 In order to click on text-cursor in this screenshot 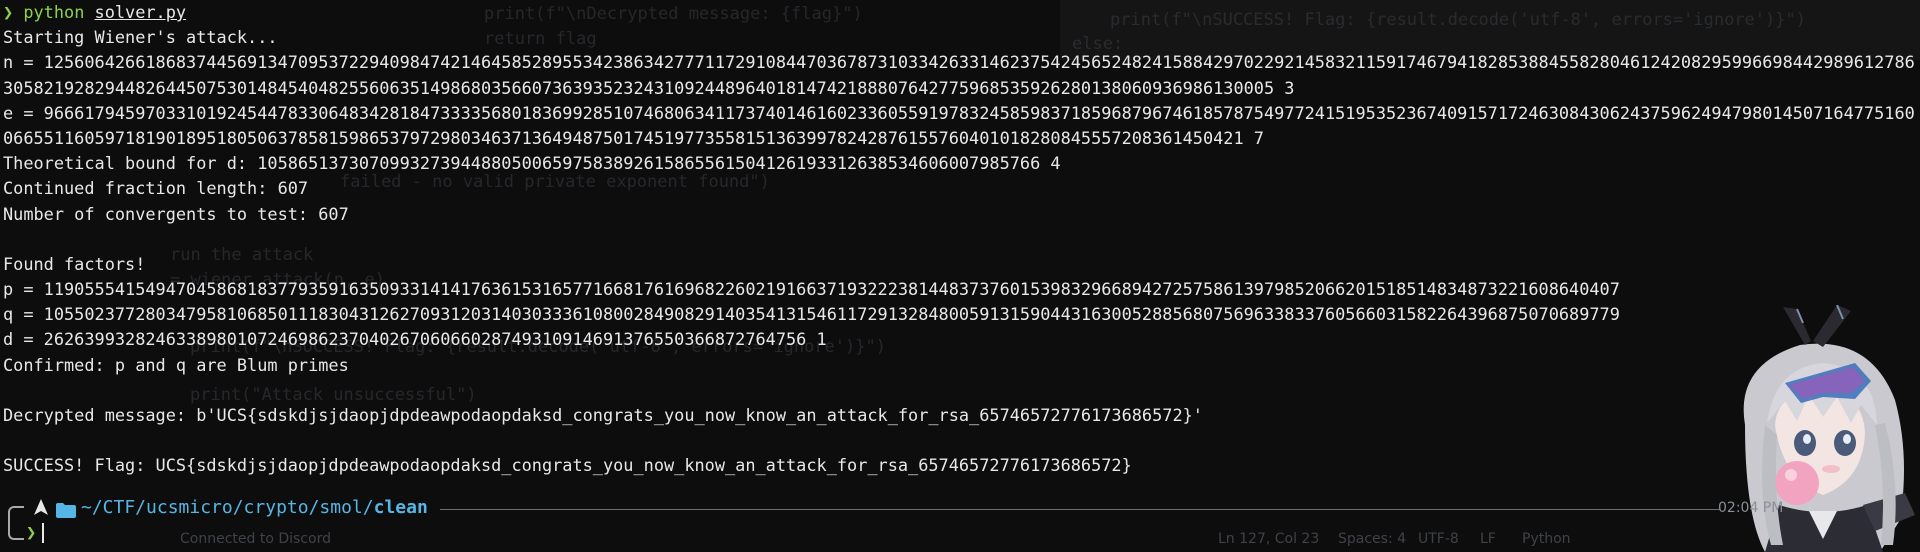, I will do `click(43, 533)`.